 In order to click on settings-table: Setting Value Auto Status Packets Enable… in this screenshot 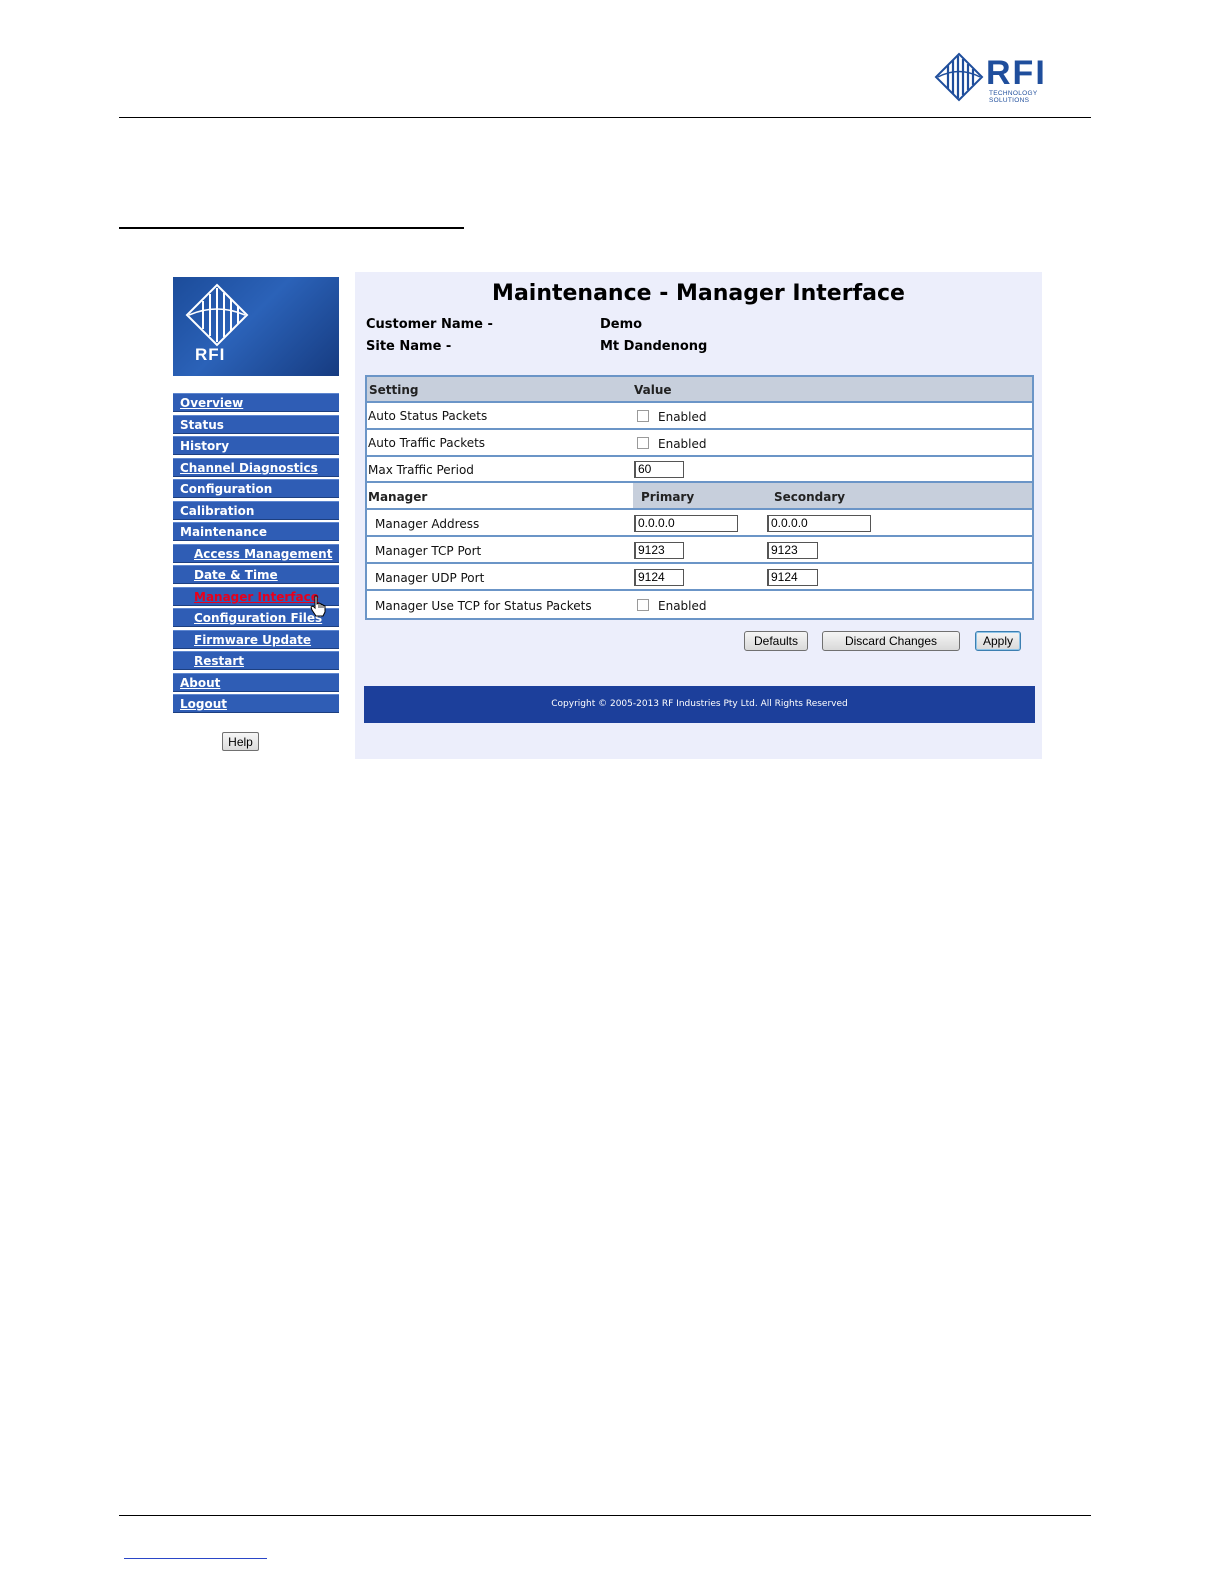, I will do `click(699, 497)`.